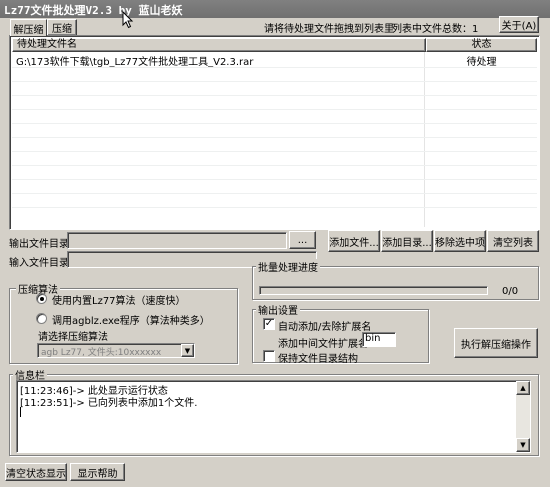 The width and height of the screenshot is (550, 487). What do you see at coordinates (373, 290) in the screenshot?
I see `batch-progress-bar` at bounding box center [373, 290].